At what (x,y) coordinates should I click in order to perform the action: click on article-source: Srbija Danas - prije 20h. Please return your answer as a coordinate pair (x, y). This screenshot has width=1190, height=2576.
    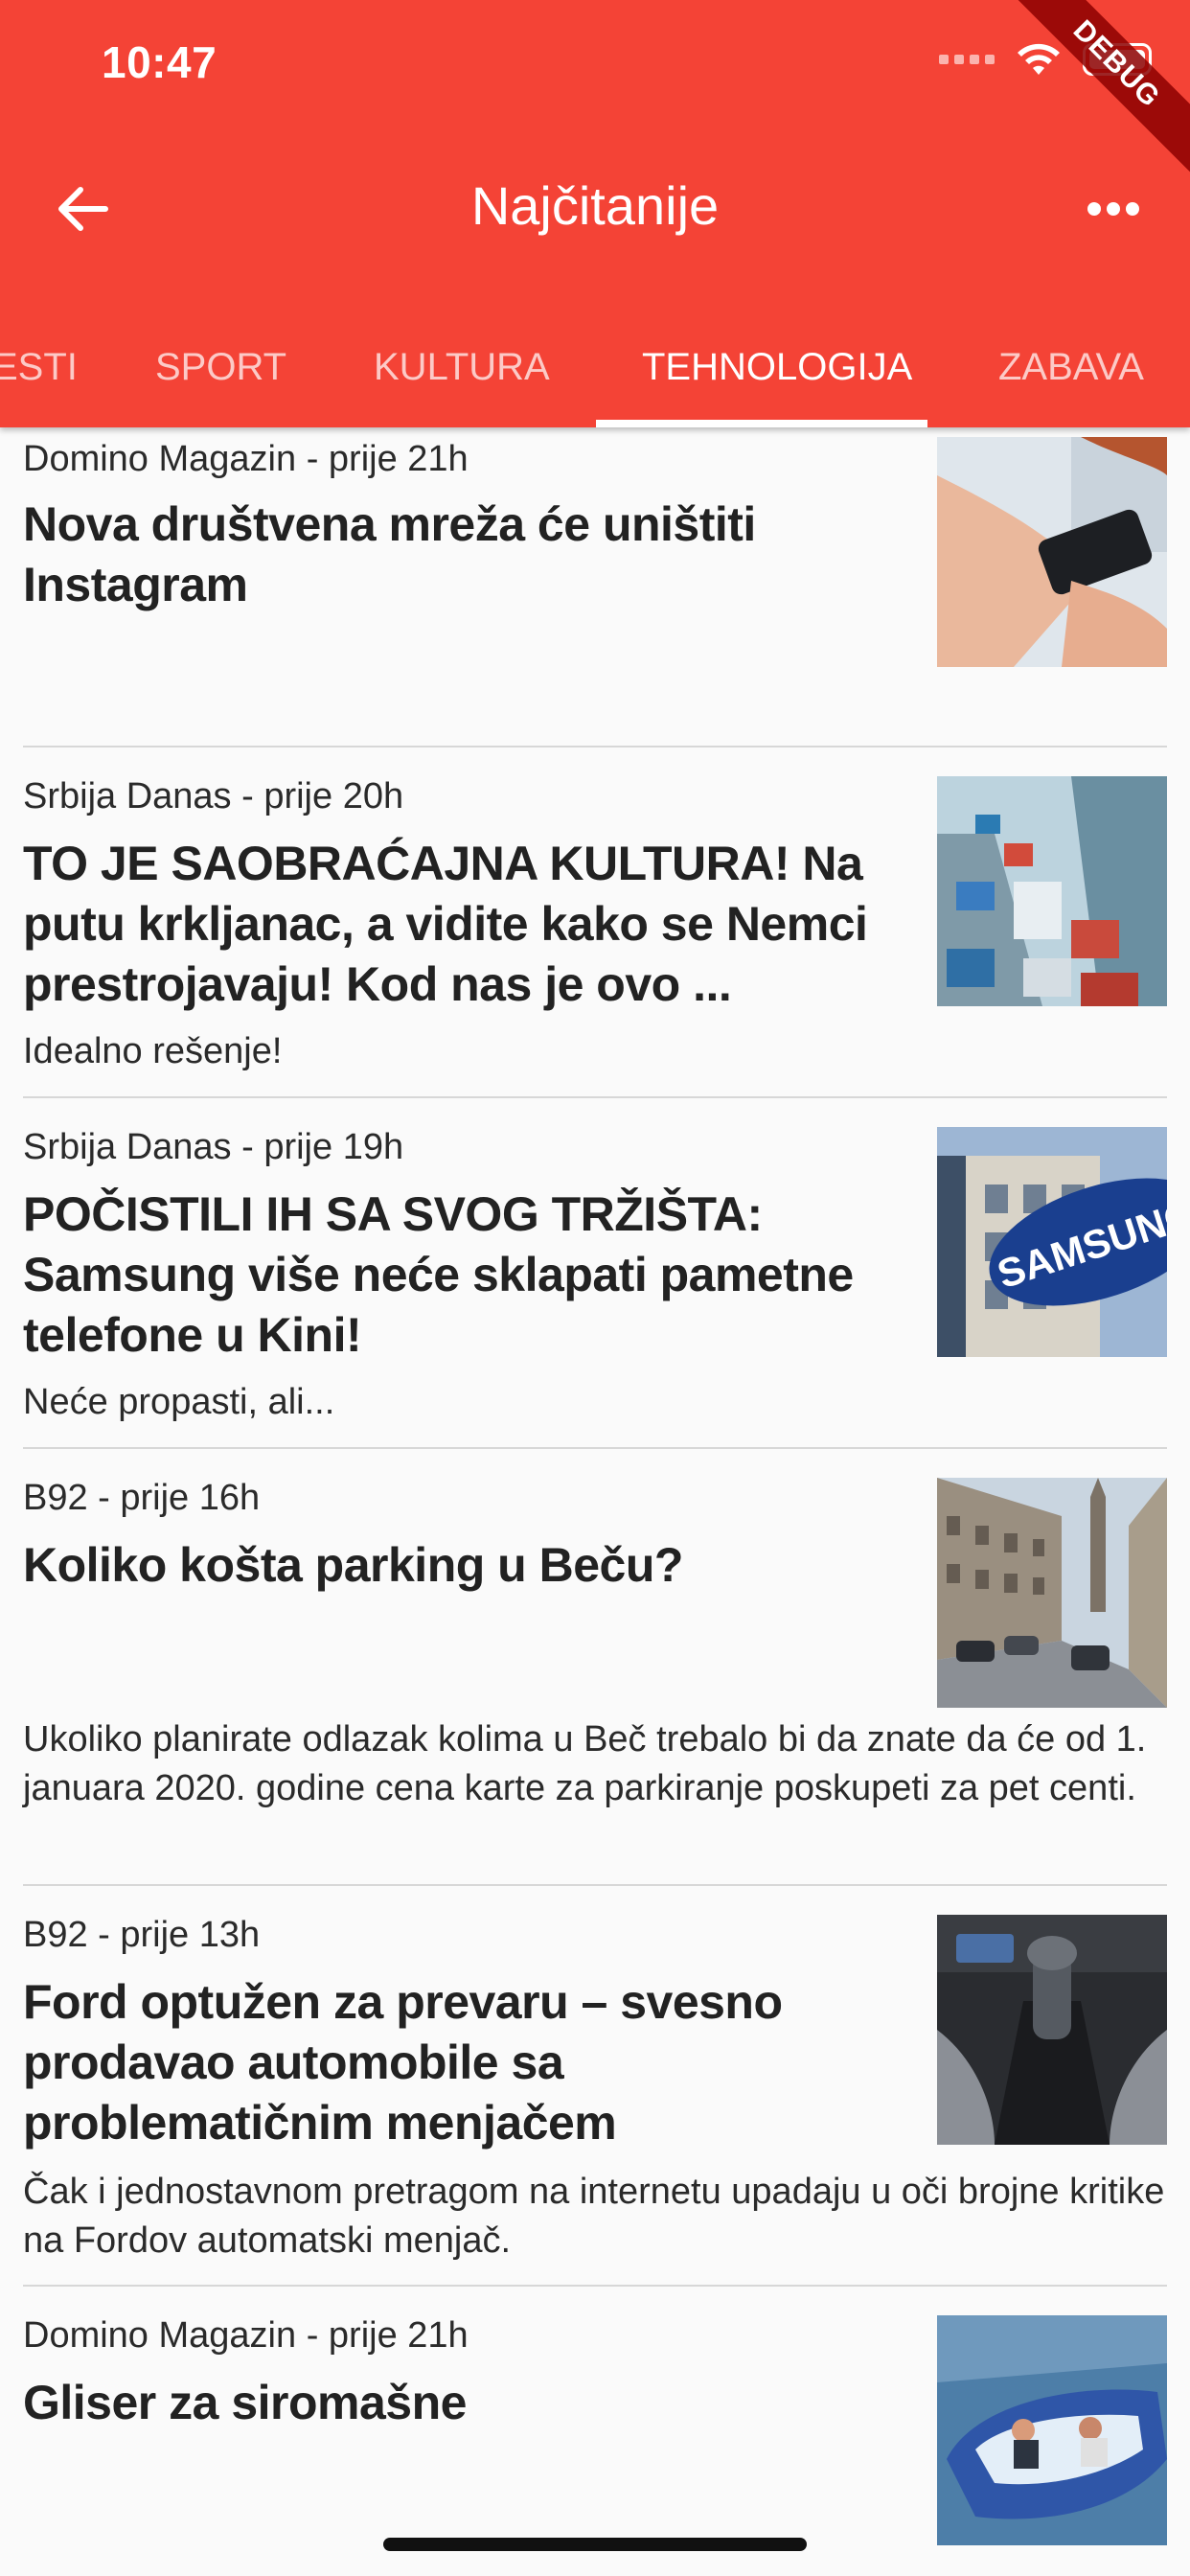
    Looking at the image, I should click on (214, 796).